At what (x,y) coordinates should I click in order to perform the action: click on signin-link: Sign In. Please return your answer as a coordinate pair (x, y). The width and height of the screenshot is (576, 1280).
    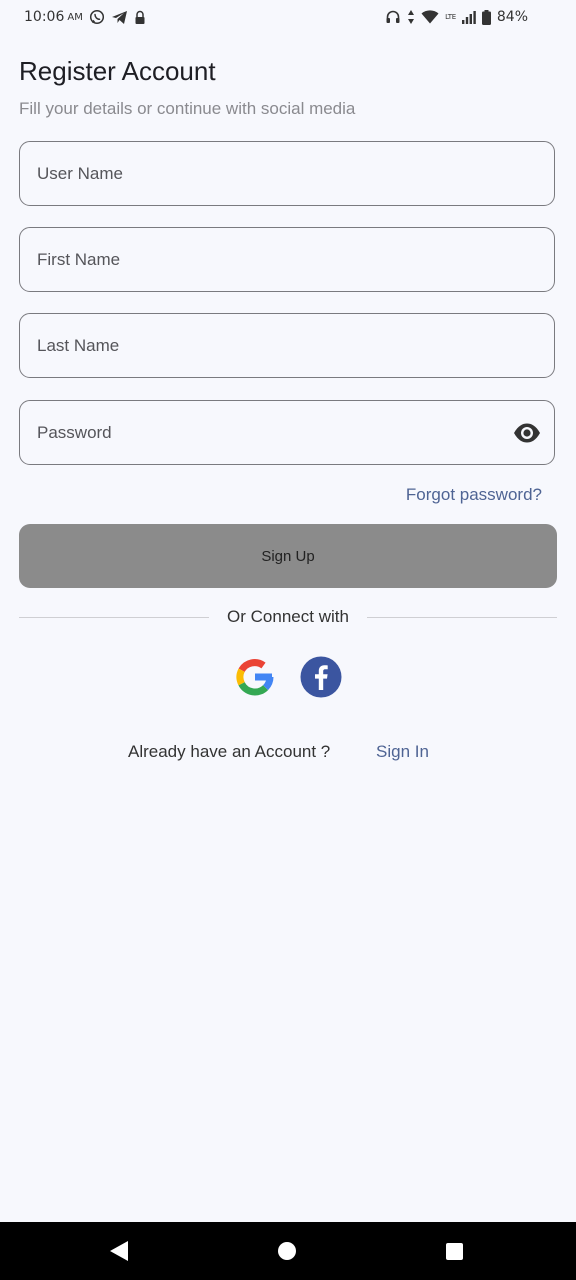
    Looking at the image, I should click on (402, 752).